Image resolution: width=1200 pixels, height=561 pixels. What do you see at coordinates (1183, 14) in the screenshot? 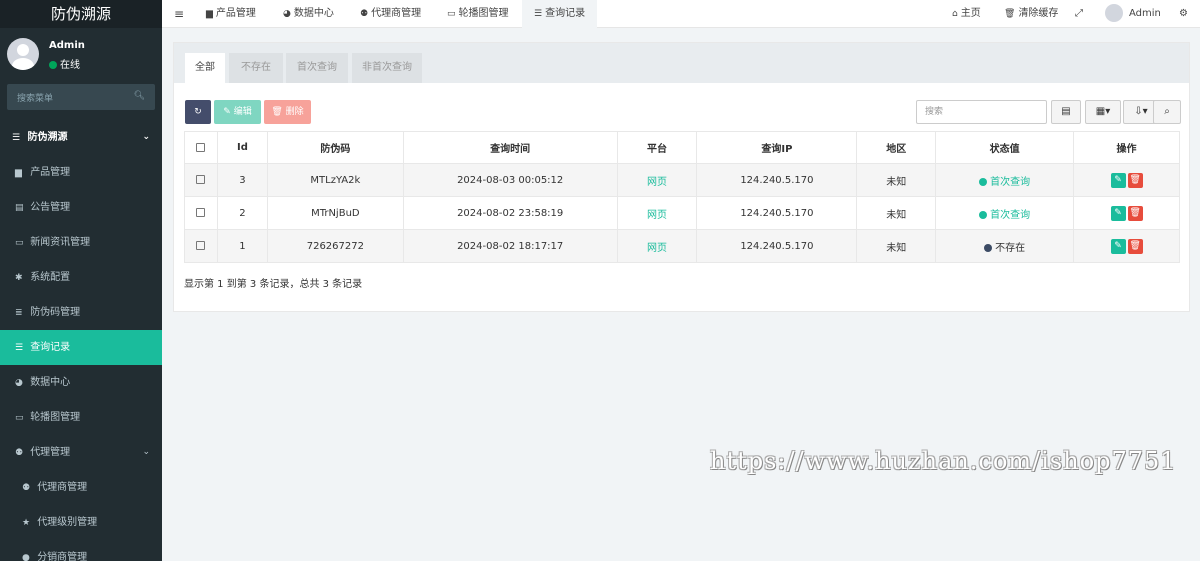
I see `gears-icon: ⚙` at bounding box center [1183, 14].